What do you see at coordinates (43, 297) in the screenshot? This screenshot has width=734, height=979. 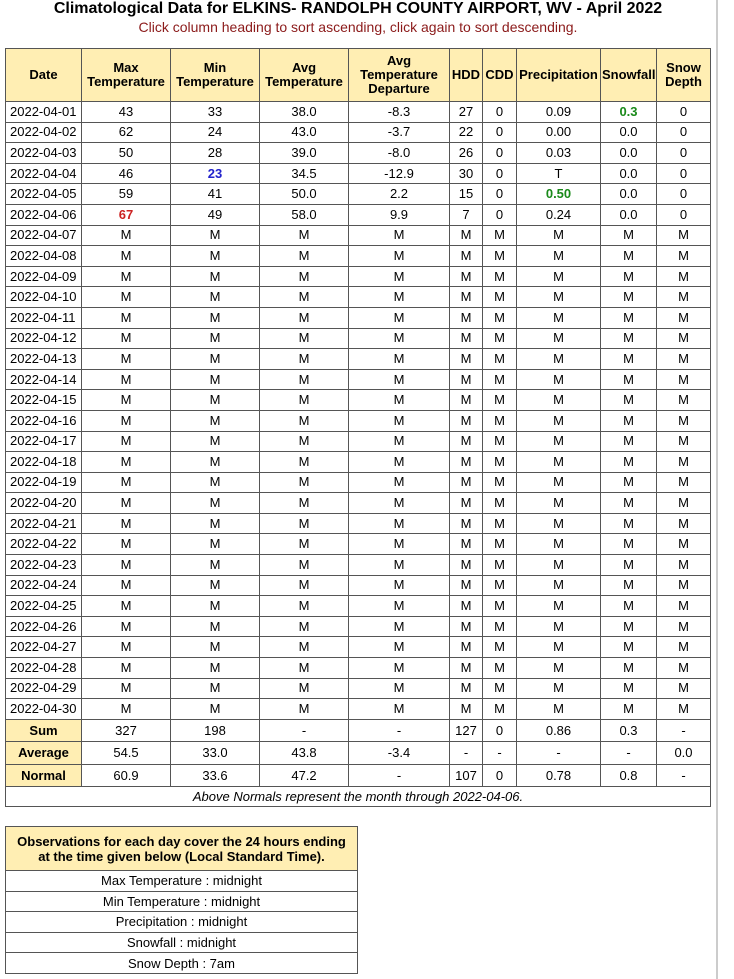 I see `cell-date: 2022-04-10` at bounding box center [43, 297].